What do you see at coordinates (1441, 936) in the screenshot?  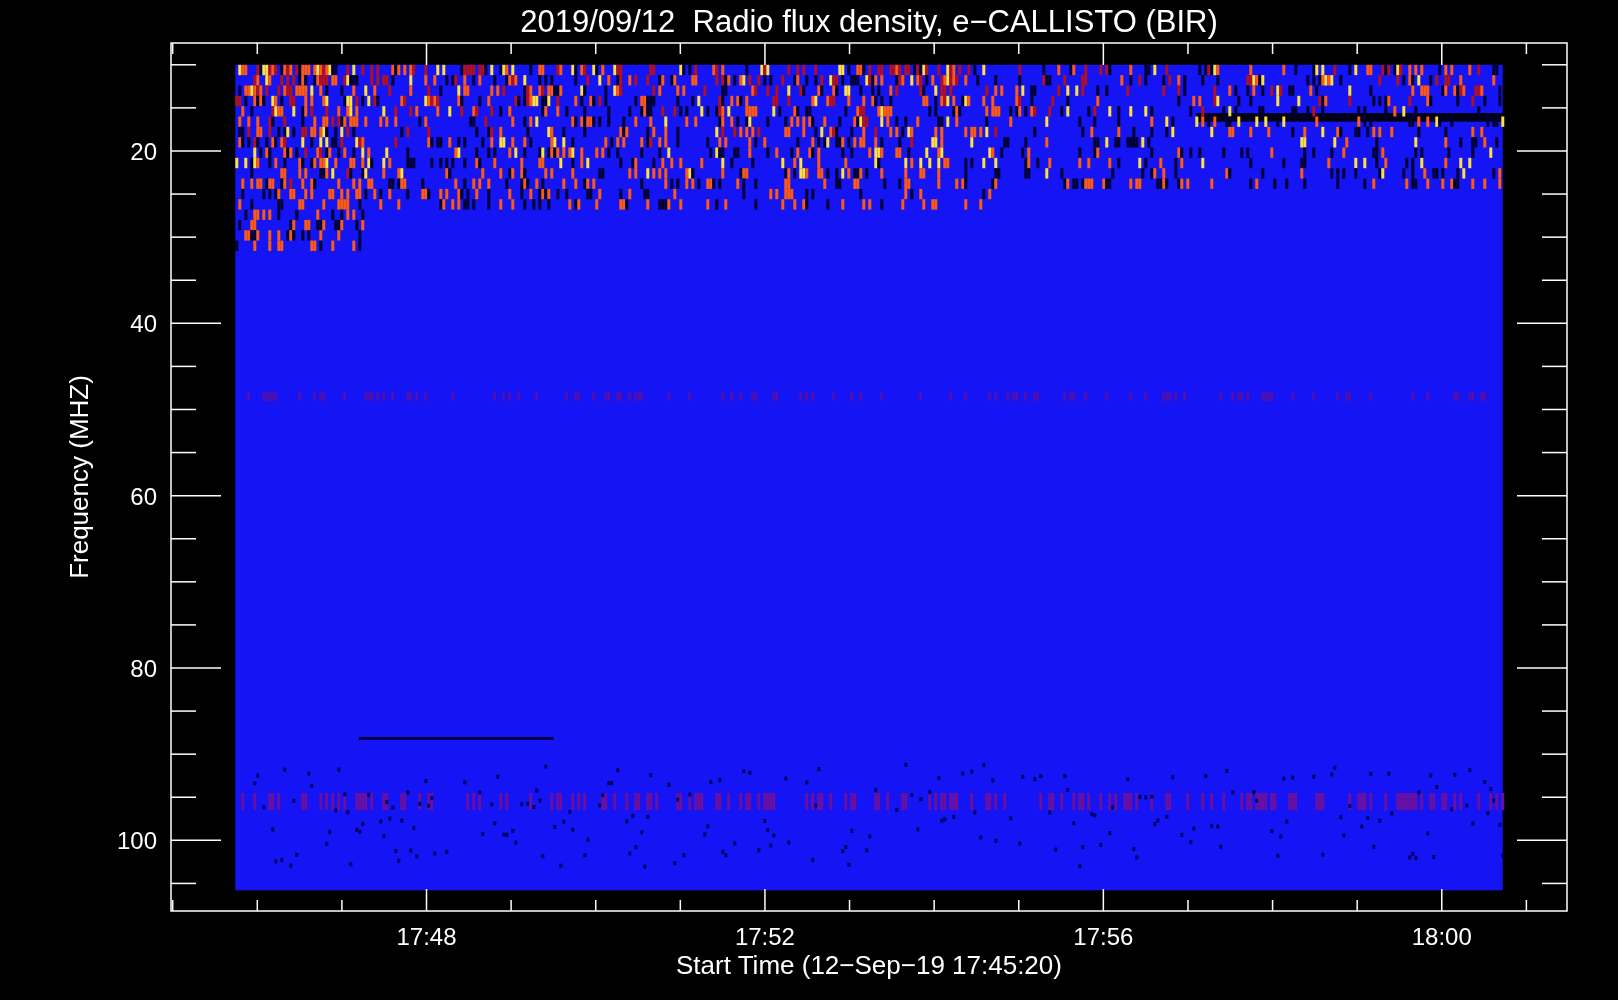 I see `x-tick-label: 18:00` at bounding box center [1441, 936].